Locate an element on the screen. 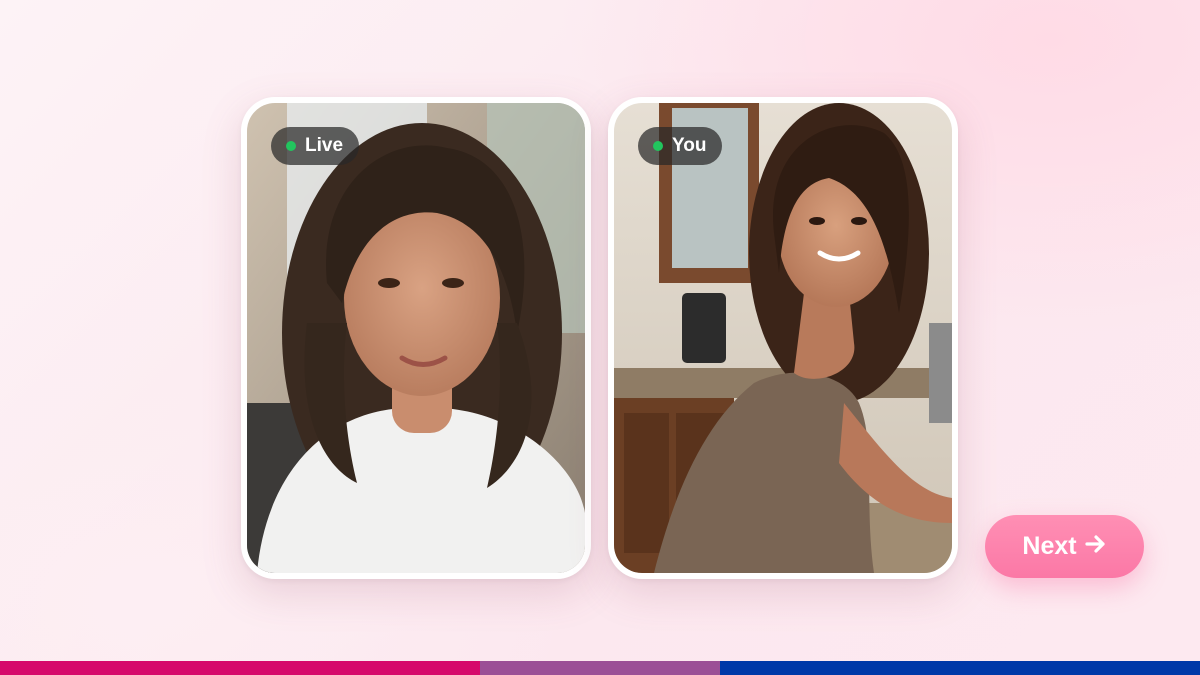 The height and width of the screenshot is (675, 1200). you-badge-label: You is located at coordinates (689, 145).